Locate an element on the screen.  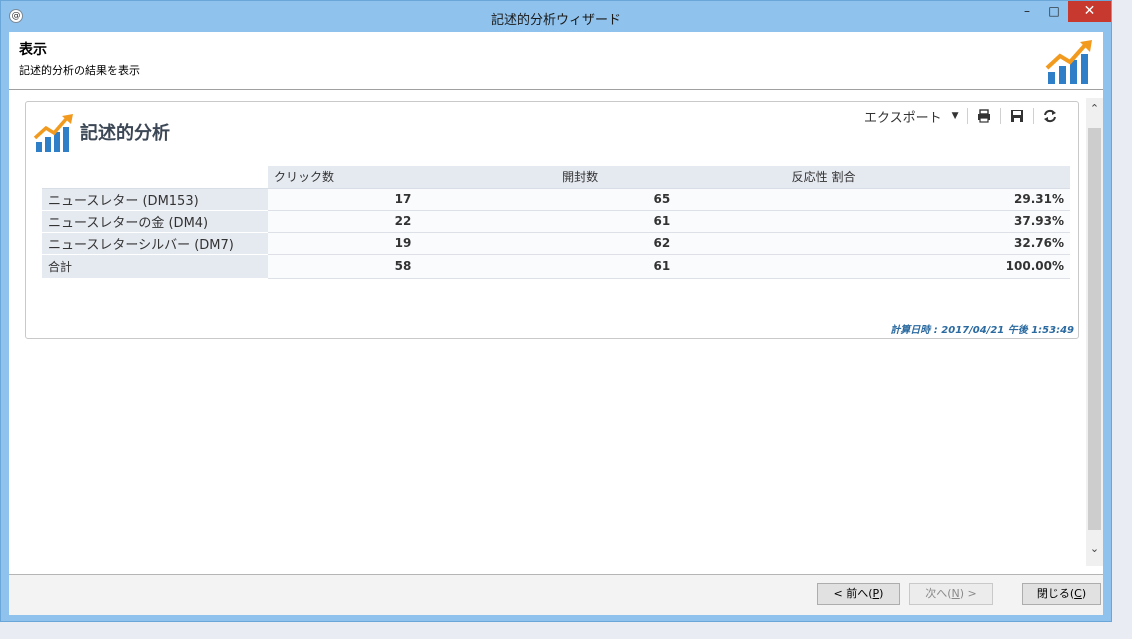
table-row: ニュースレターの金 (DM4) 22 61 37.93% is located at coordinates (556, 221).